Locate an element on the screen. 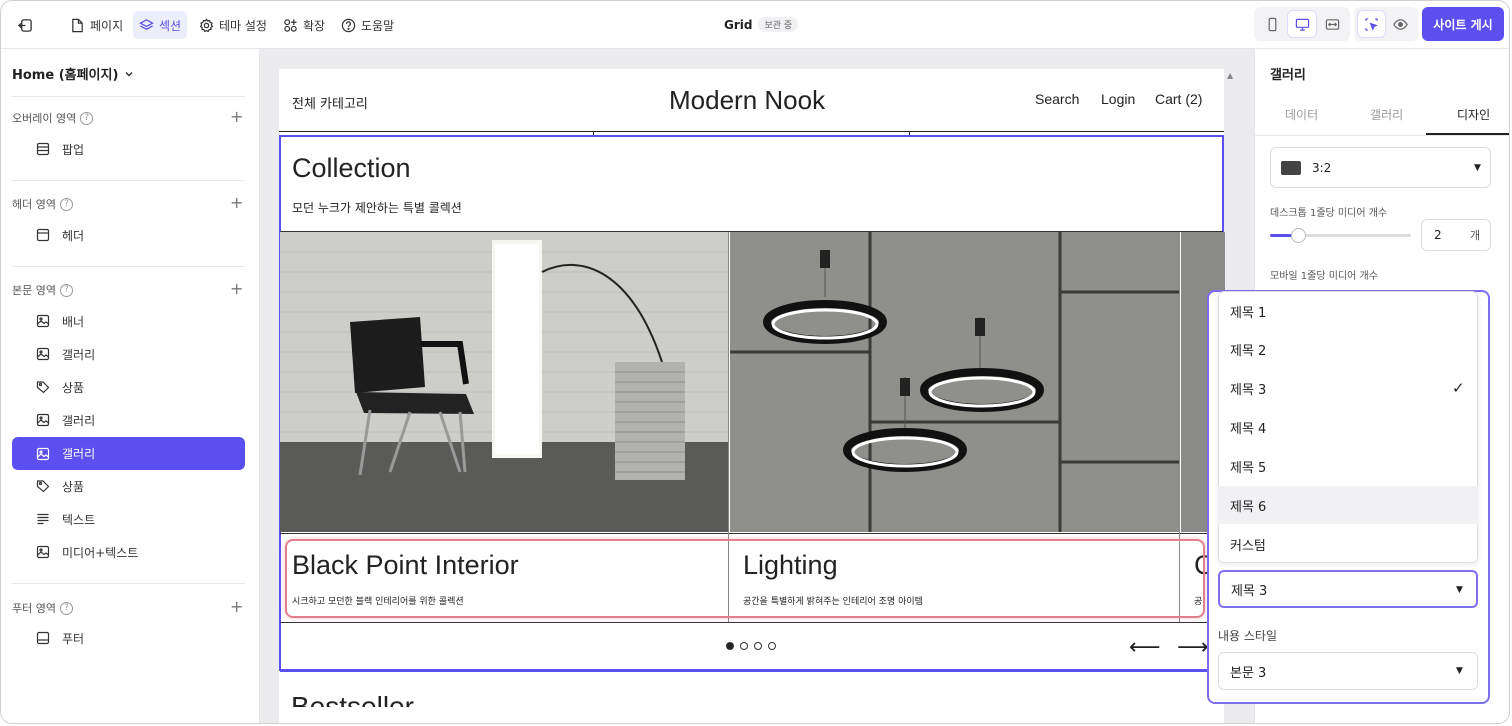 This screenshot has height=726, width=1512. fit-view-button is located at coordinates (1332, 24).